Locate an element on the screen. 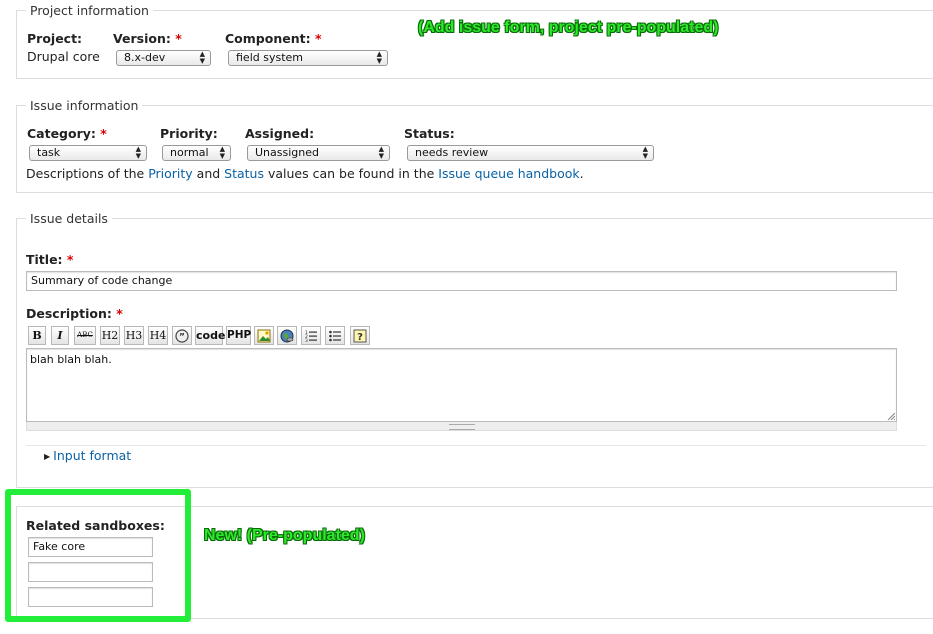  image-icon is located at coordinates (264, 336).